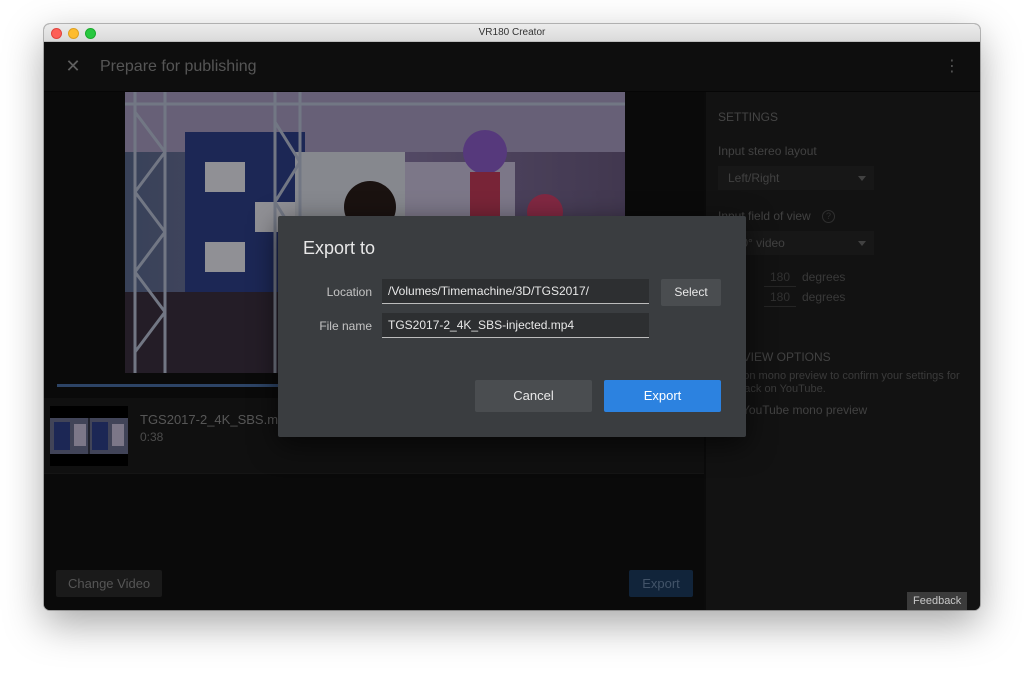 The image size is (1024, 673). What do you see at coordinates (339, 248) in the screenshot?
I see `dialog-title: Export to` at bounding box center [339, 248].